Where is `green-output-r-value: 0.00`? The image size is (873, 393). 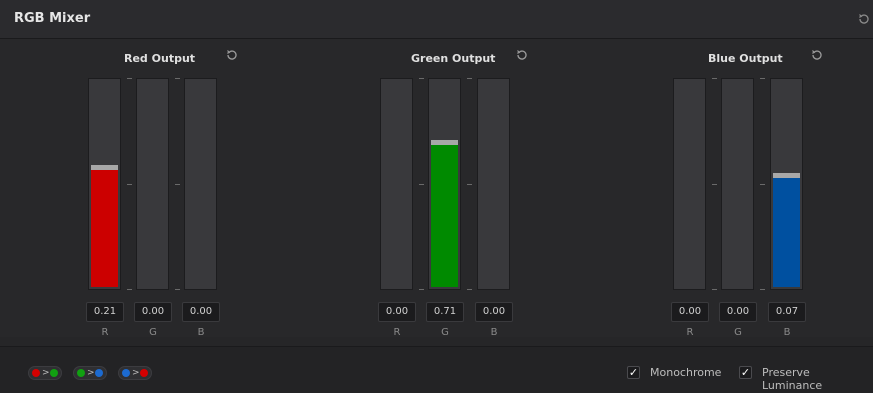 green-output-r-value: 0.00 is located at coordinates (397, 312).